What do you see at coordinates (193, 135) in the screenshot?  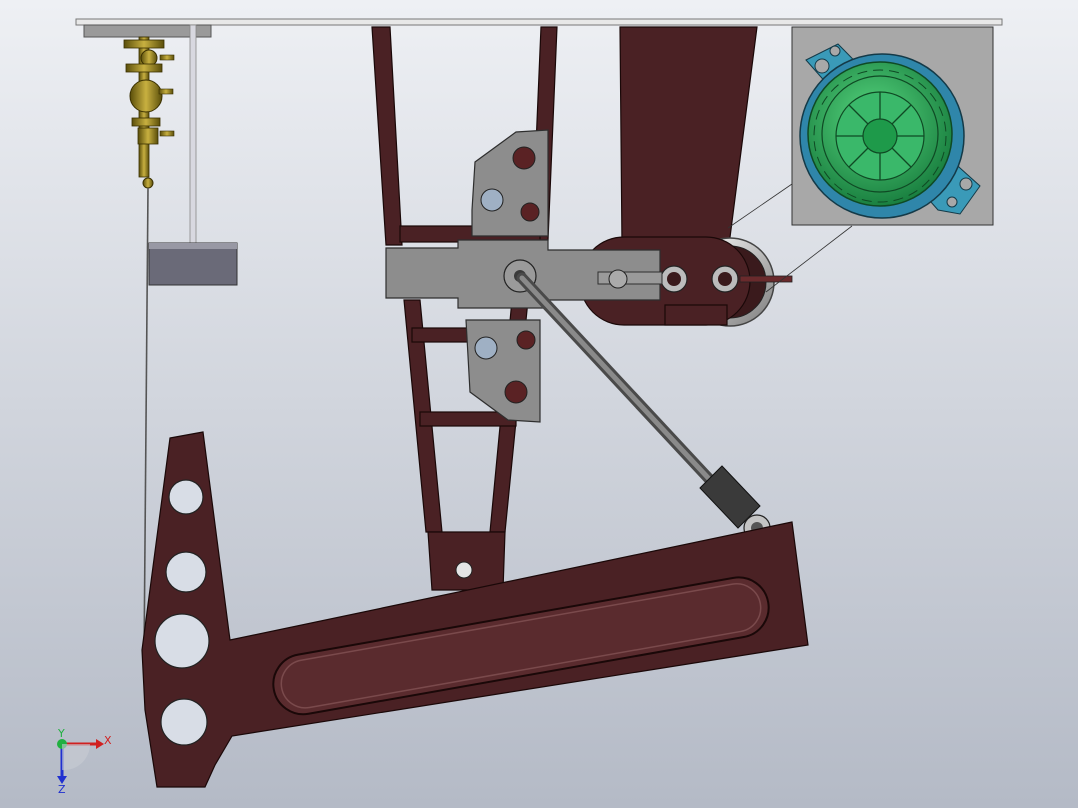 I see `guide-rod` at bounding box center [193, 135].